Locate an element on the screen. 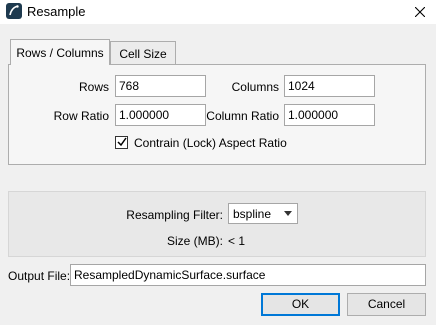 This screenshot has height=325, width=436. tab-cell-size: Cell Size is located at coordinates (143, 53).